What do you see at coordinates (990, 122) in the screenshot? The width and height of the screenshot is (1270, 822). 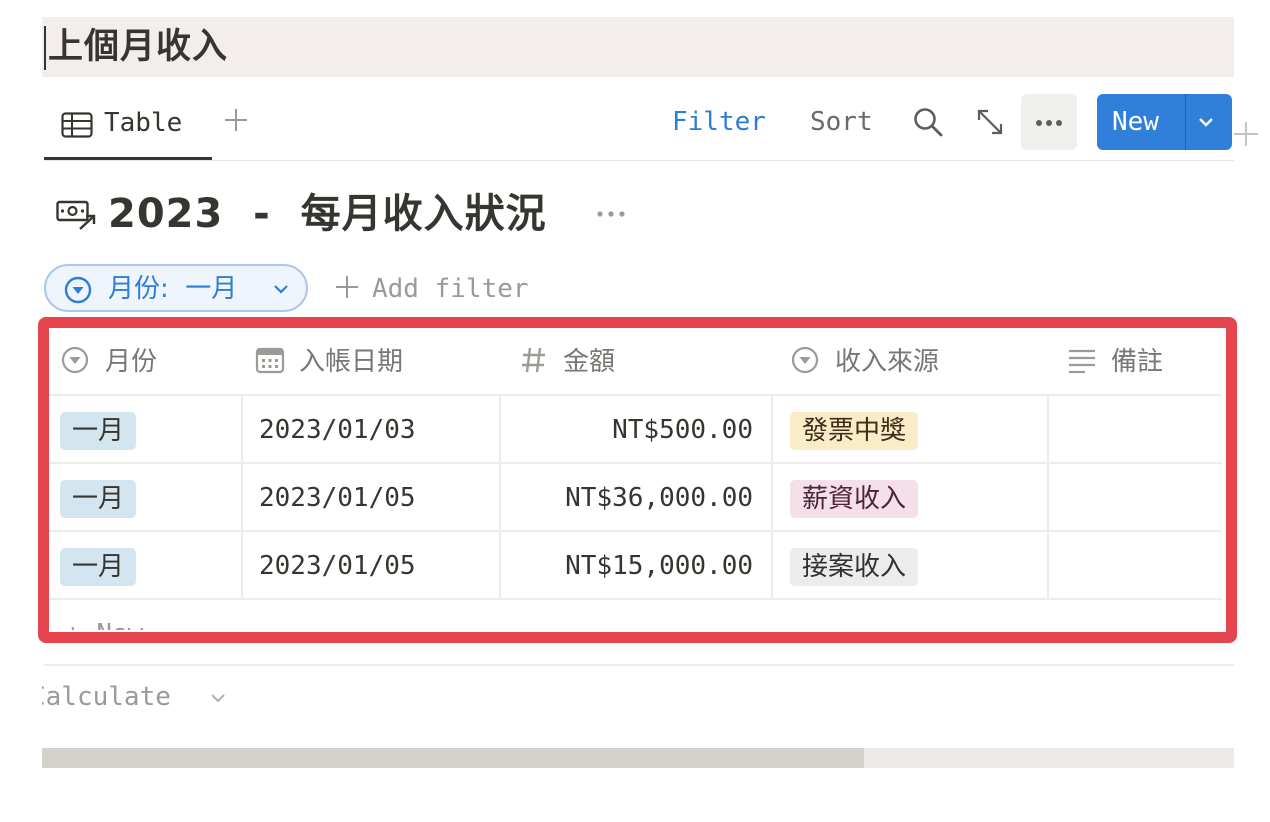 I see `expand-icon` at bounding box center [990, 122].